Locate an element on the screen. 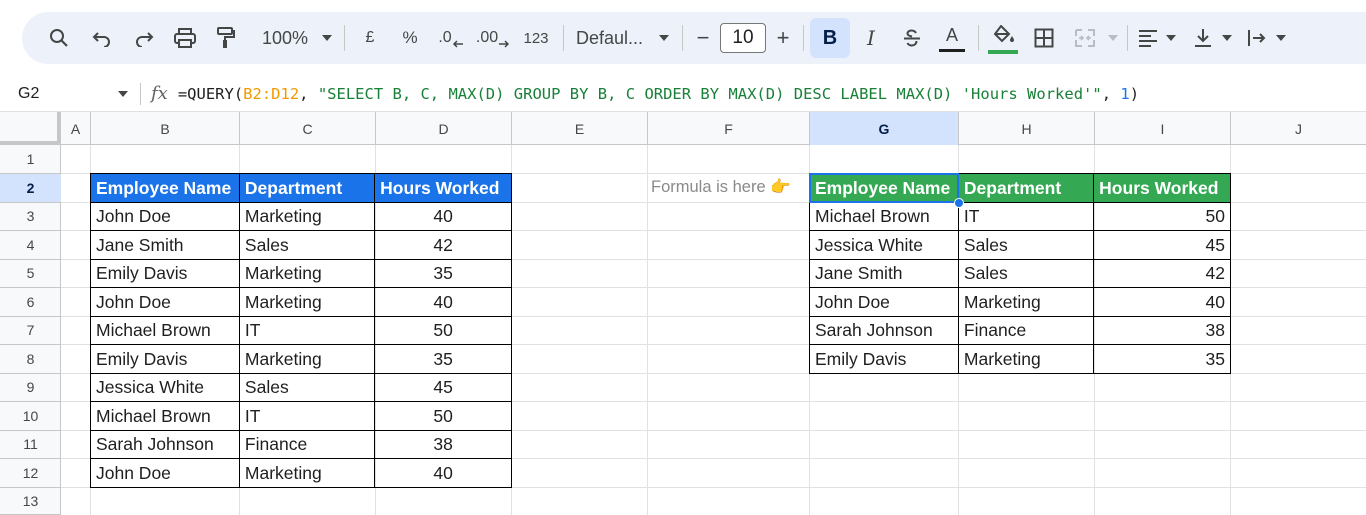 The height and width of the screenshot is (515, 1366). search-menus-button is located at coordinates (59, 38).